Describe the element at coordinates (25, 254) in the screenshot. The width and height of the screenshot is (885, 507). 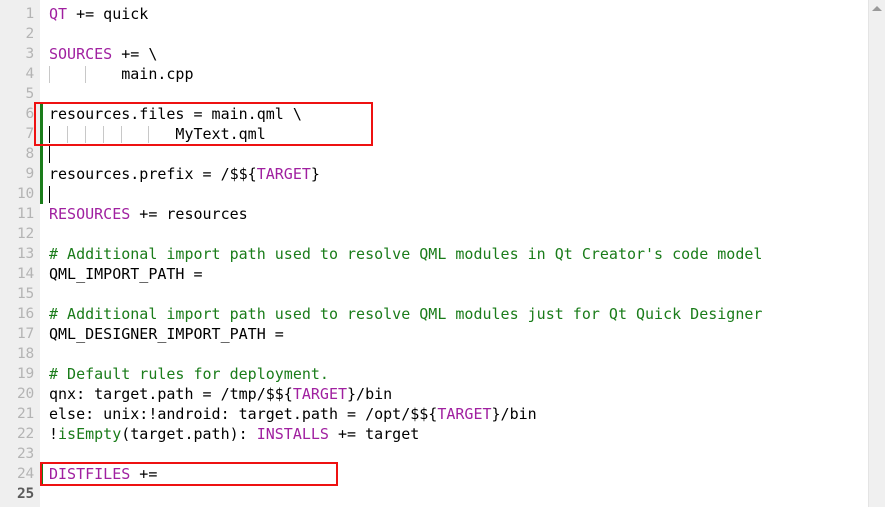
I see `line-number: 13` at that location.